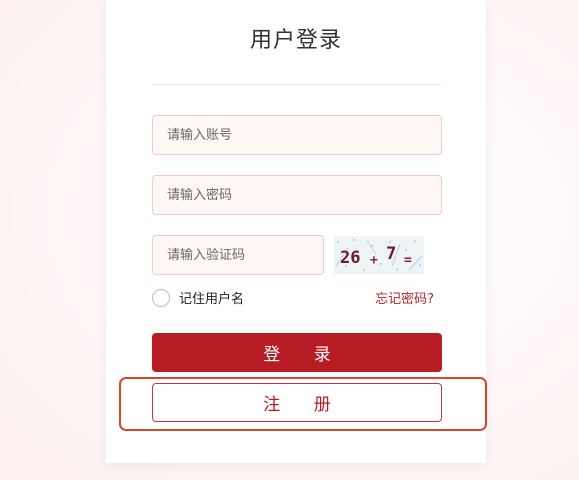 This screenshot has width=579, height=480. What do you see at coordinates (408, 260) in the screenshot?
I see `captcha-part-4: =` at bounding box center [408, 260].